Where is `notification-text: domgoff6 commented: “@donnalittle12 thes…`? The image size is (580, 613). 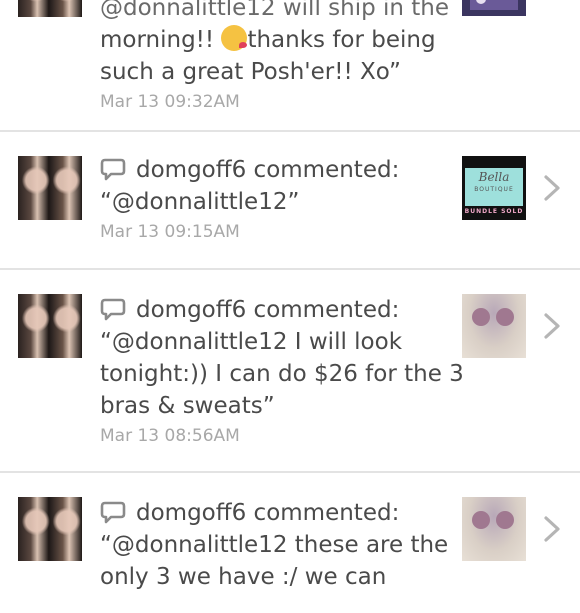 notification-text: domgoff6 commented: “@donnalittle12 thes… is located at coordinates (275, 545).